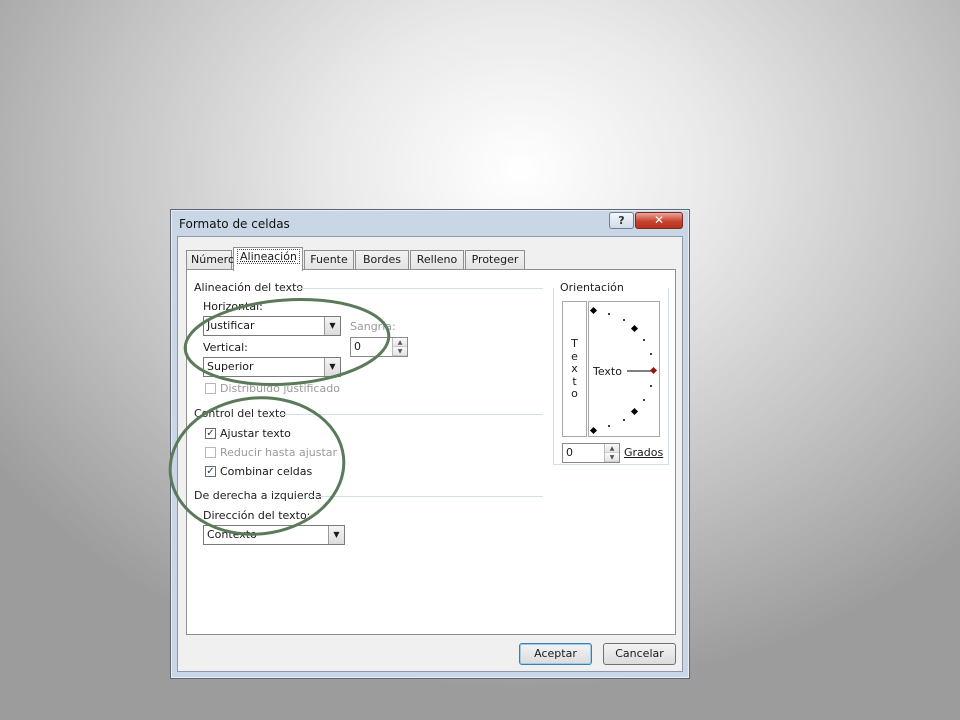 This screenshot has height=720, width=960. What do you see at coordinates (234, 224) in the screenshot?
I see `dialog-title: Formato de celdas` at bounding box center [234, 224].